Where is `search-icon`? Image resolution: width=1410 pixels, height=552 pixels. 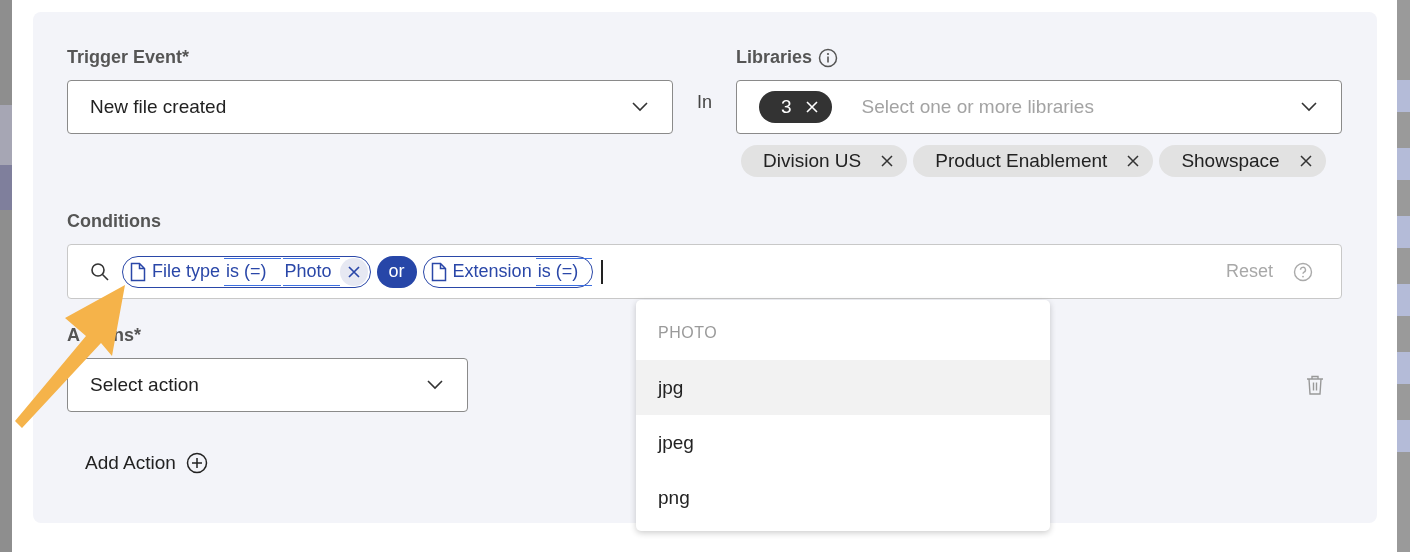 search-icon is located at coordinates (100, 271).